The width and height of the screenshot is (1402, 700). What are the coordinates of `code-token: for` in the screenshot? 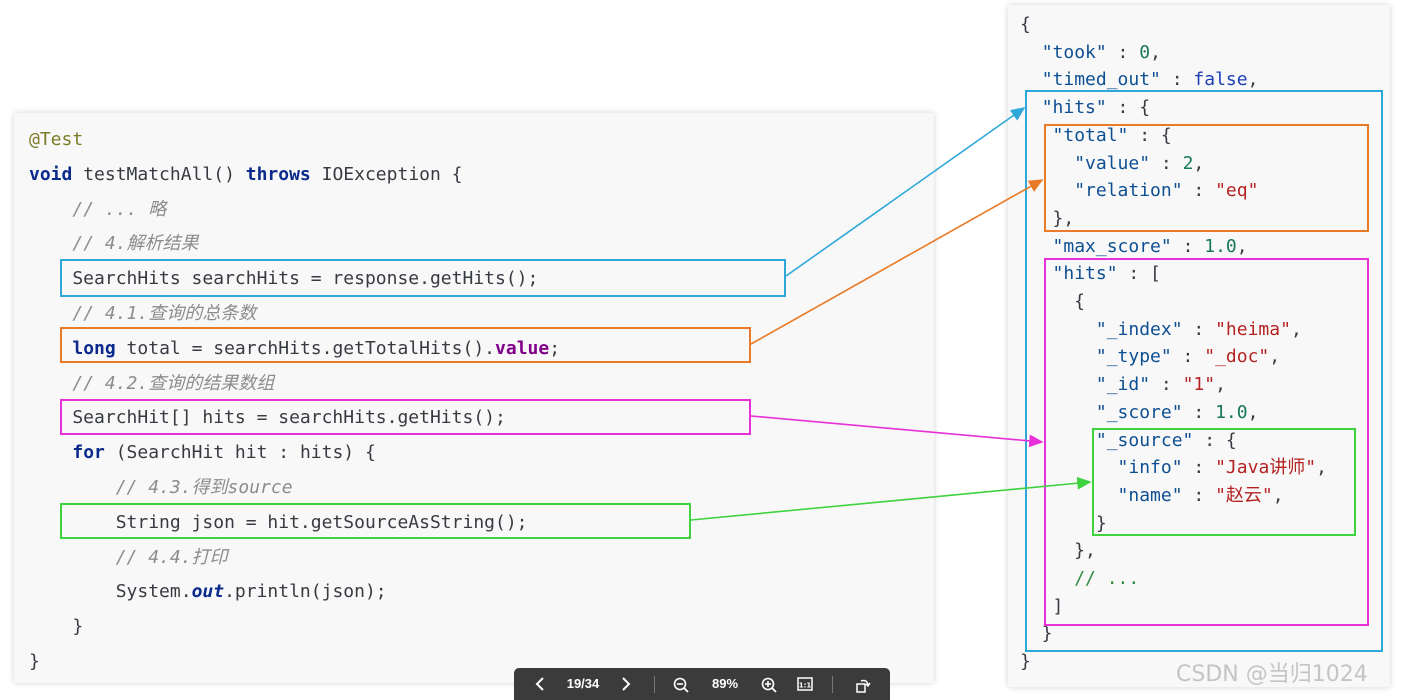 It's located at (88, 453).